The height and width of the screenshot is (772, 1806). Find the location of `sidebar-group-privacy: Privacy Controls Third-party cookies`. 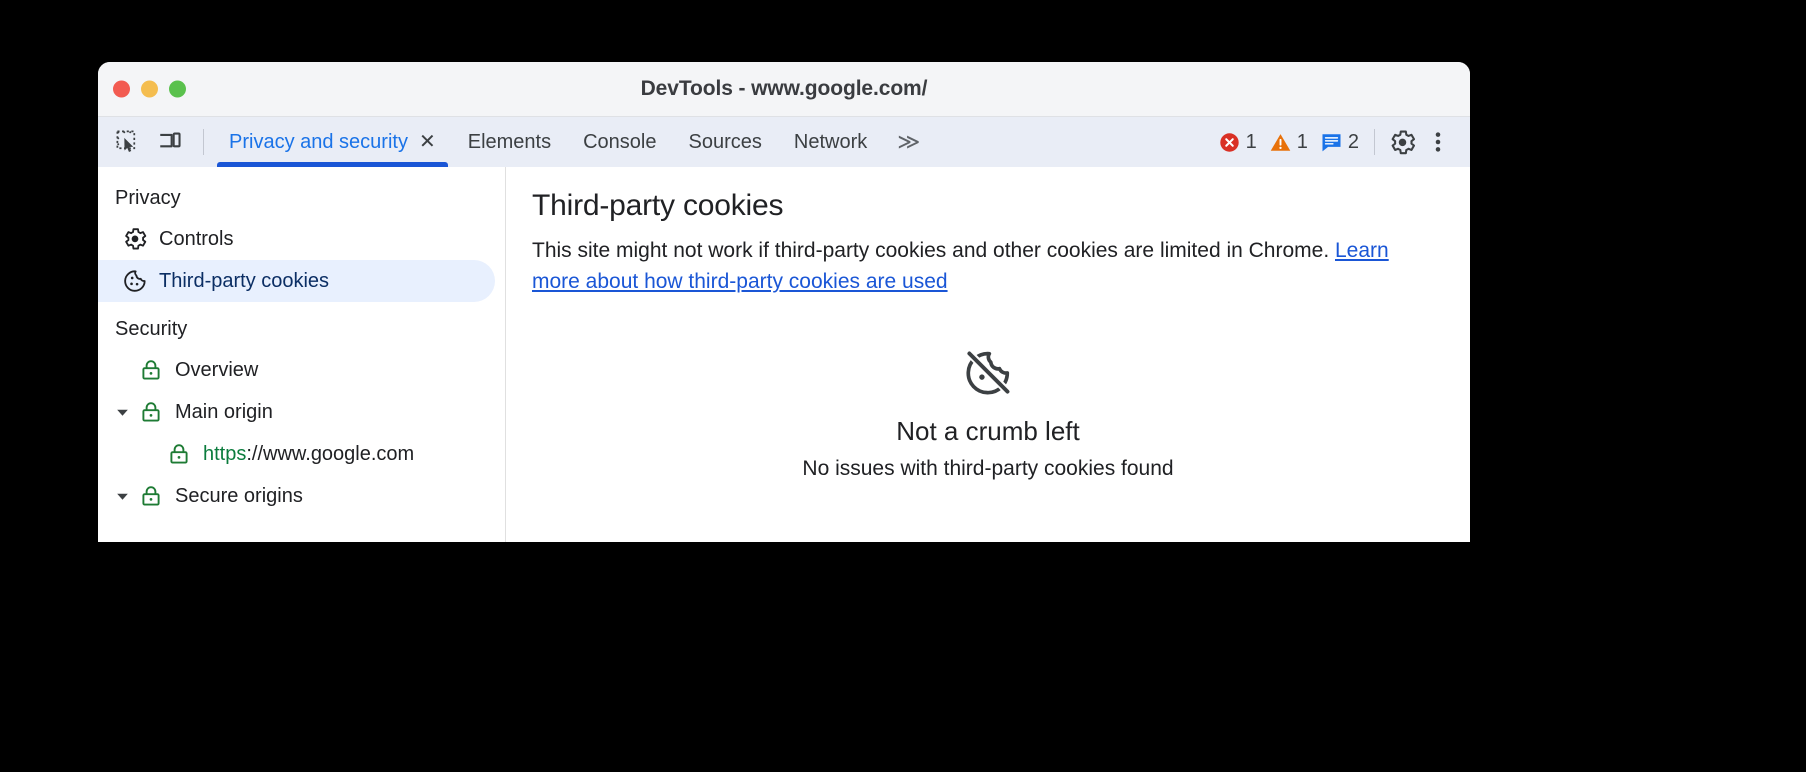

sidebar-group-privacy: Privacy Controls Third-party cookies is located at coordinates (301, 241).